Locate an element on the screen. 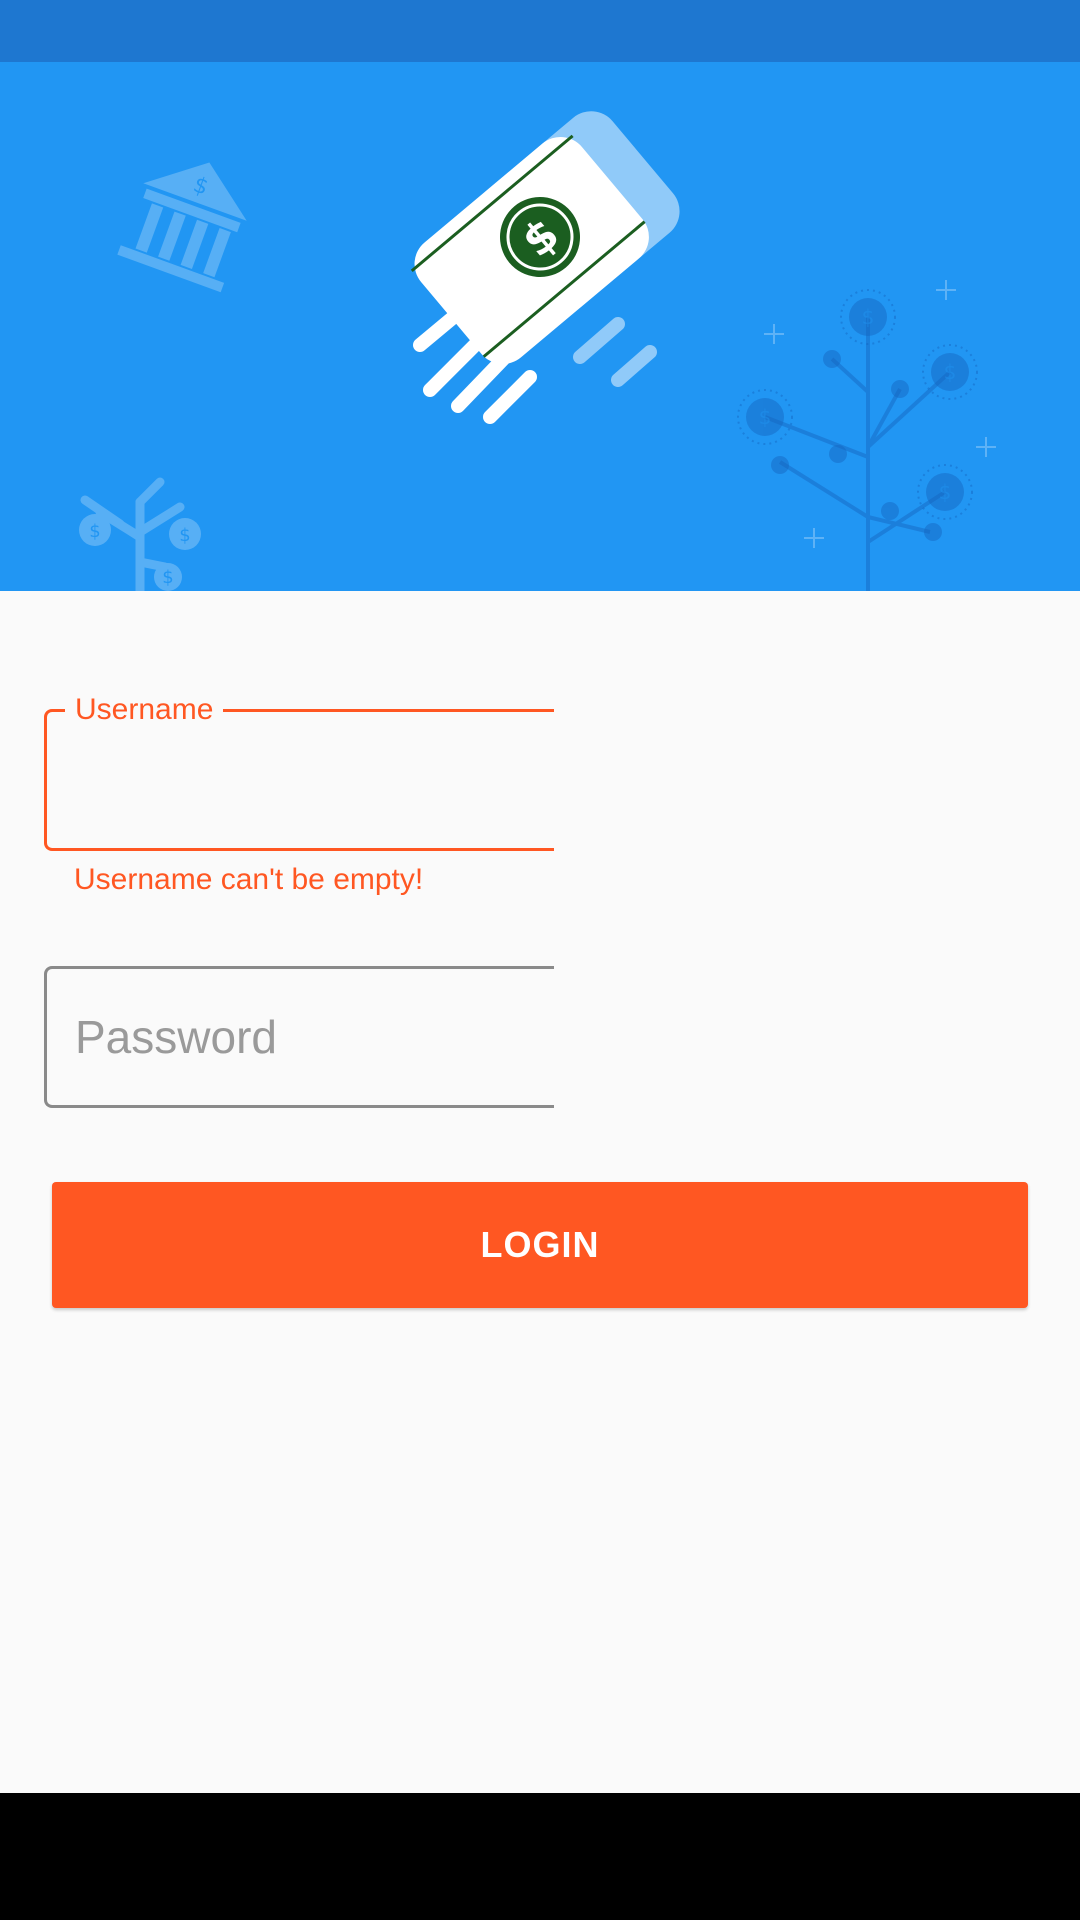 This screenshot has height=1920, width=1080. password-field is located at coordinates (299, 1037).